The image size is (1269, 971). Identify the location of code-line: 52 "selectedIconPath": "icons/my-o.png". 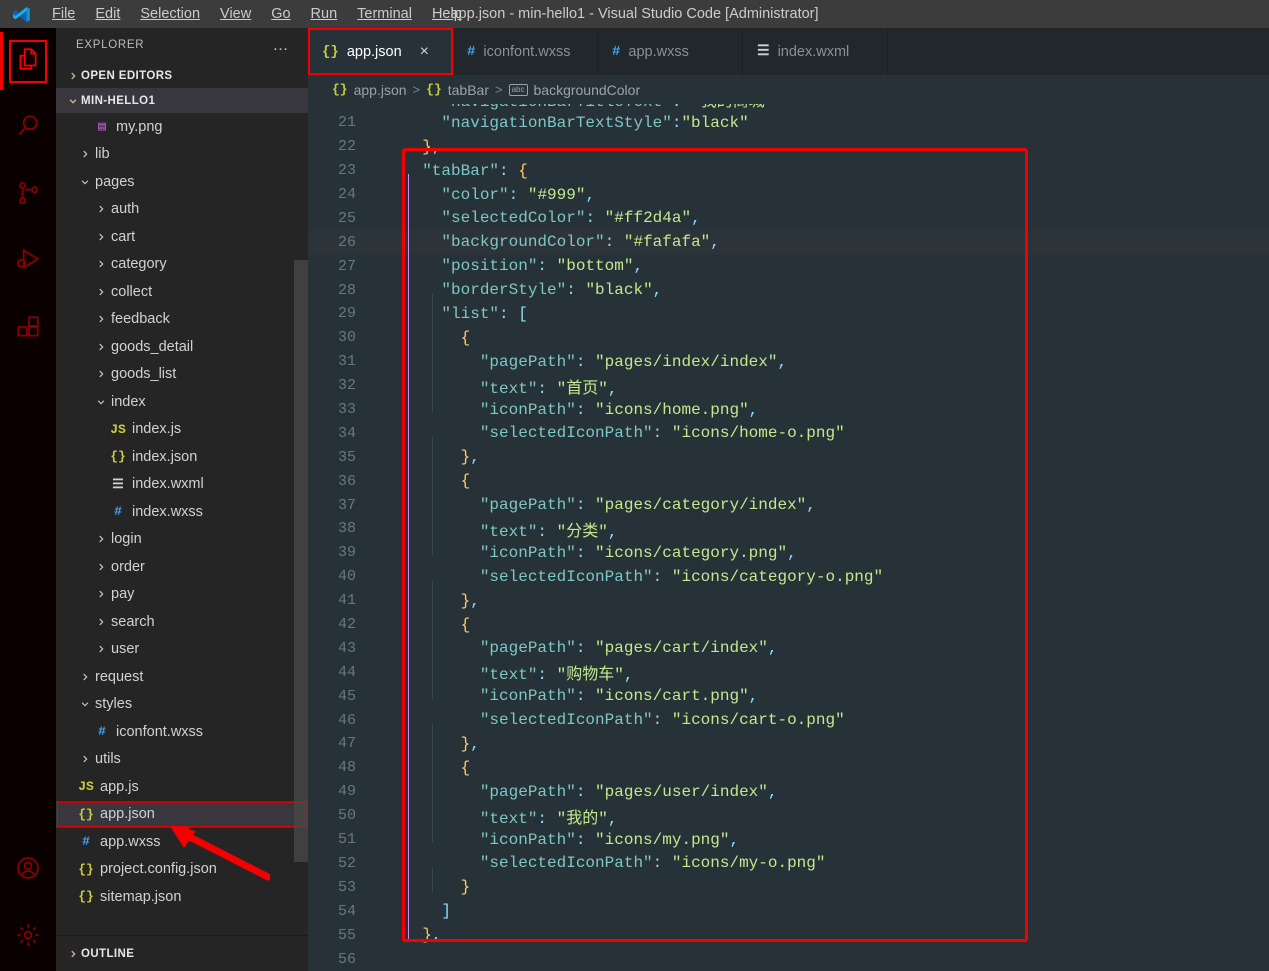
(788, 864).